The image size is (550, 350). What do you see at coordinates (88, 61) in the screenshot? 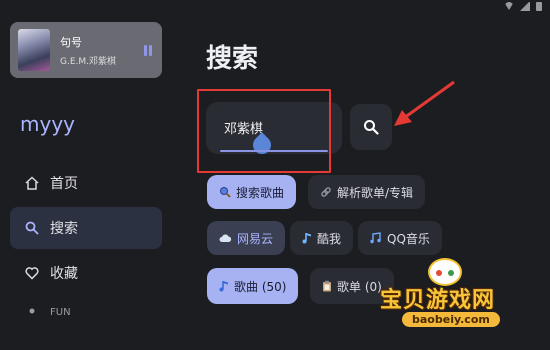
I see `now-playing-artist: G.E.M.邓紫棋` at bounding box center [88, 61].